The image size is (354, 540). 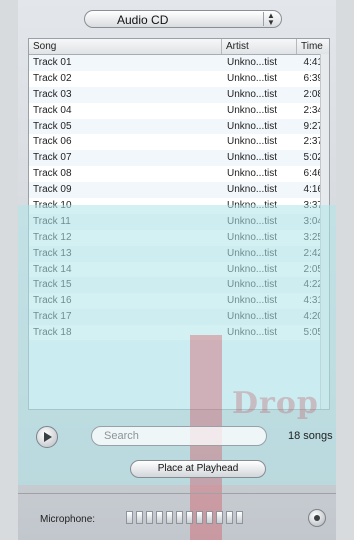 What do you see at coordinates (179, 158) in the screenshot?
I see `table-row: Track 07 Unkno...tist 5:02` at bounding box center [179, 158].